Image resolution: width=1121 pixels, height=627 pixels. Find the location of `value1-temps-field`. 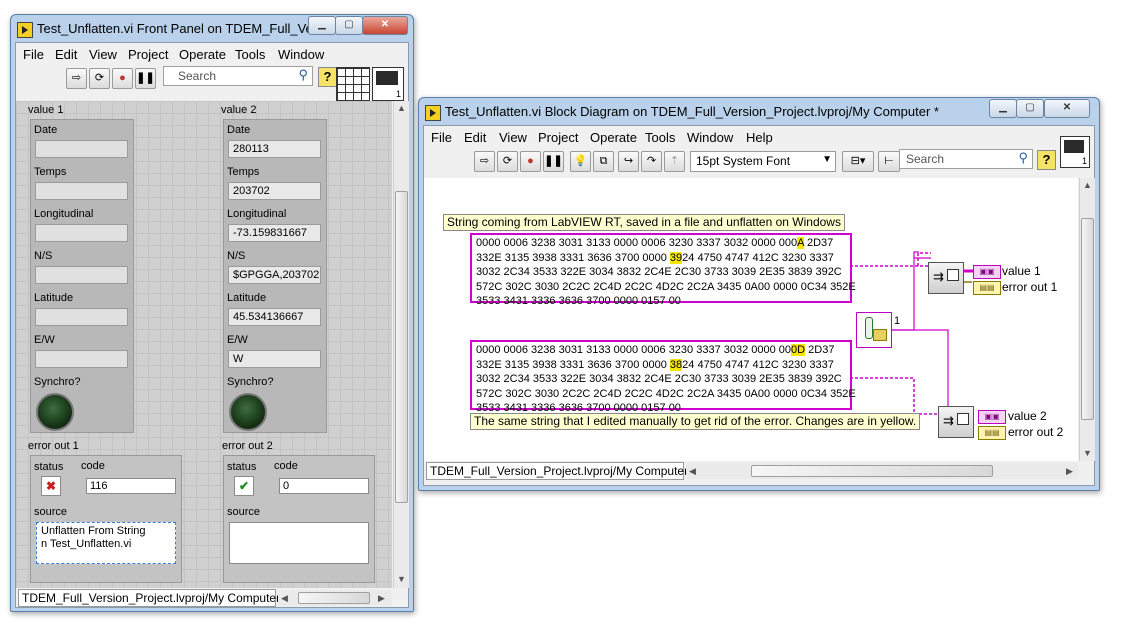

value1-temps-field is located at coordinates (81, 191).